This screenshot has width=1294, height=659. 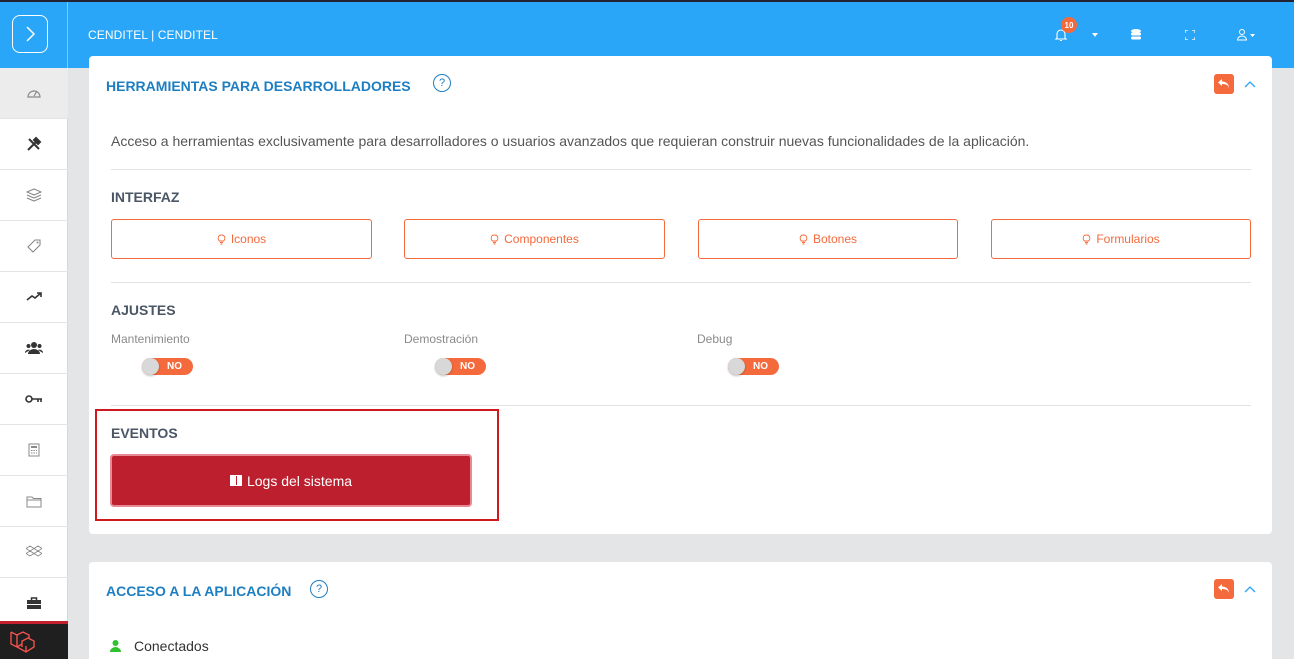 I want to click on sidebar-item-tools, so click(x=34, y=144).